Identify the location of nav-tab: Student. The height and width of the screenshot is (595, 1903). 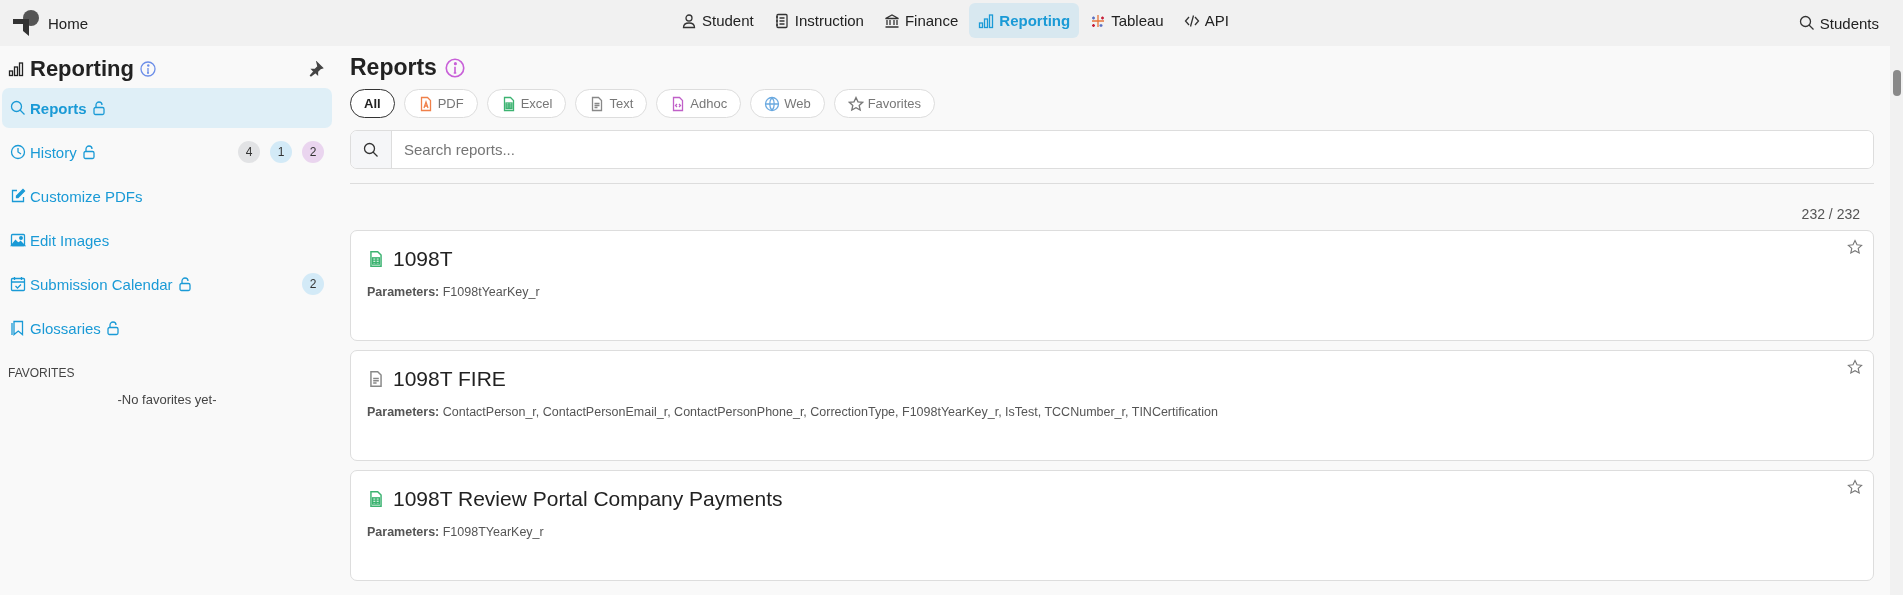
(717, 20).